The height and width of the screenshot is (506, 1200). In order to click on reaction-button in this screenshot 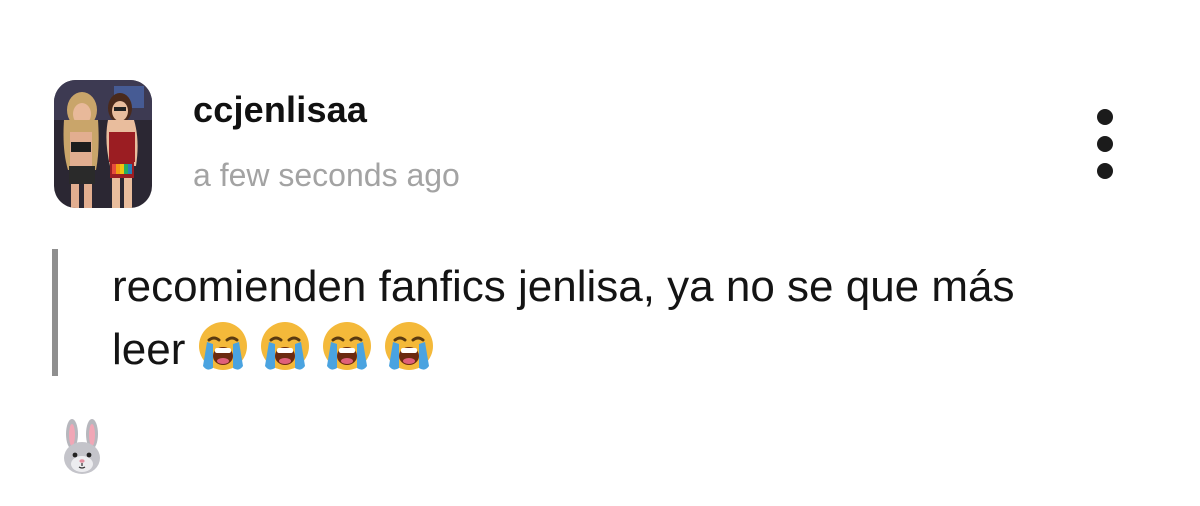, I will do `click(82, 447)`.